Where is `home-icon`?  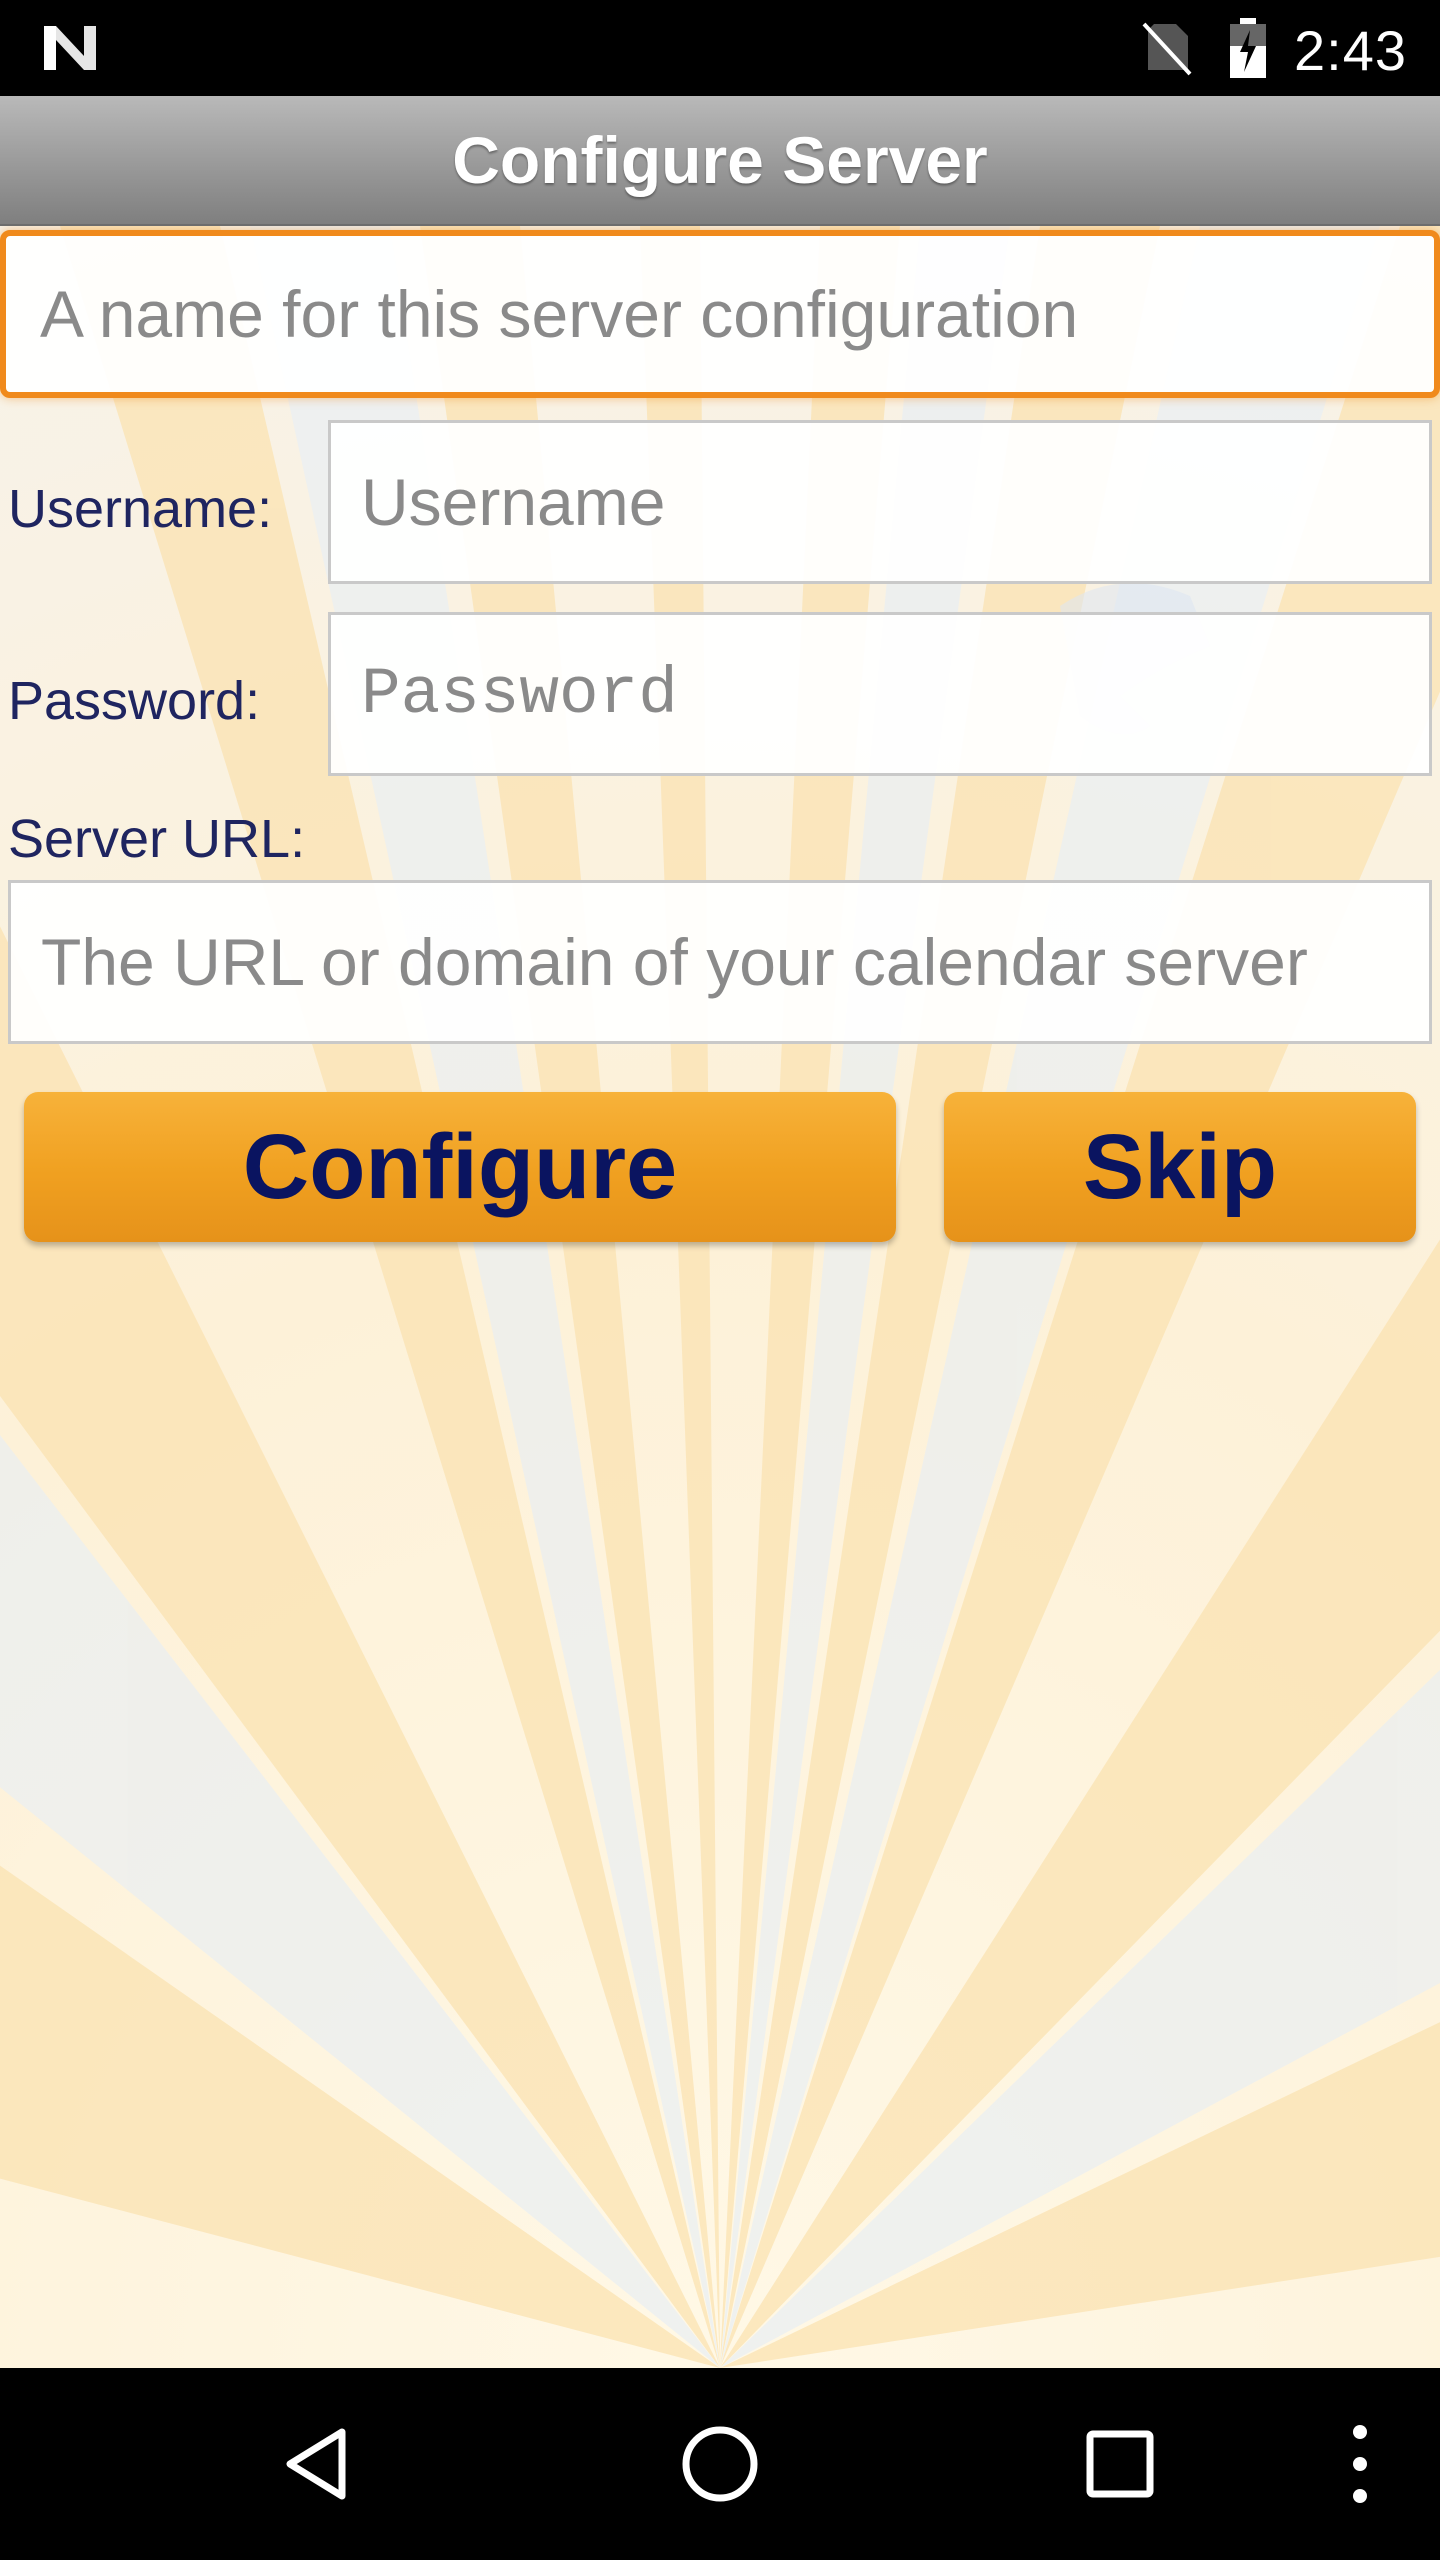
home-icon is located at coordinates (720, 2464).